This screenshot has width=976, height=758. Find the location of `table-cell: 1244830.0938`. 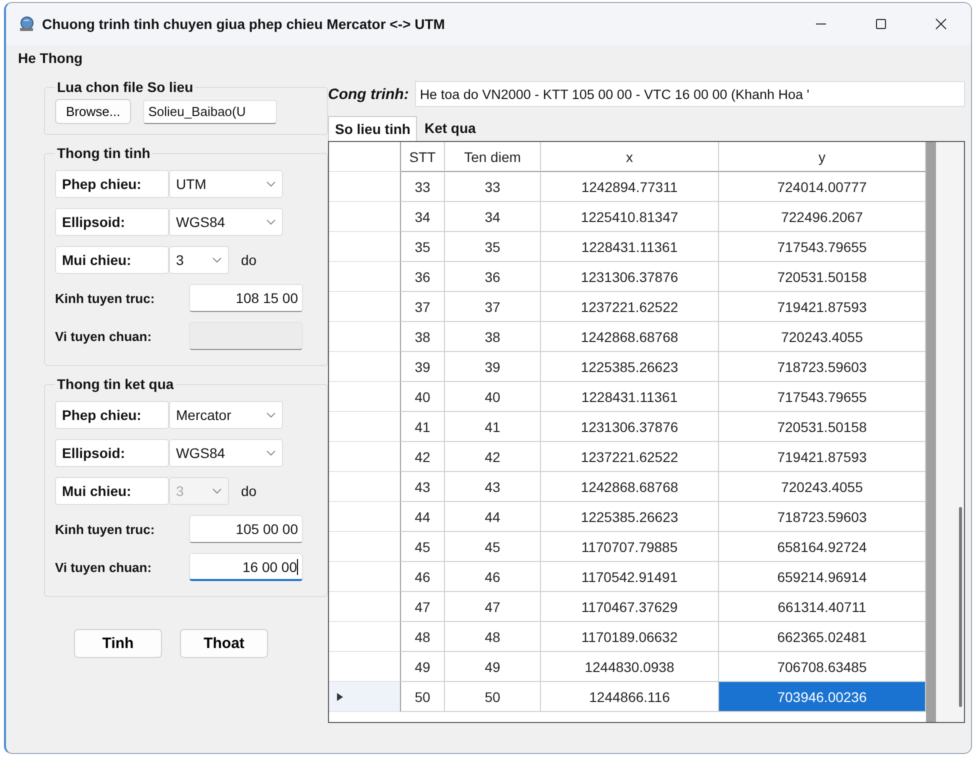

table-cell: 1244830.0938 is located at coordinates (630, 667).